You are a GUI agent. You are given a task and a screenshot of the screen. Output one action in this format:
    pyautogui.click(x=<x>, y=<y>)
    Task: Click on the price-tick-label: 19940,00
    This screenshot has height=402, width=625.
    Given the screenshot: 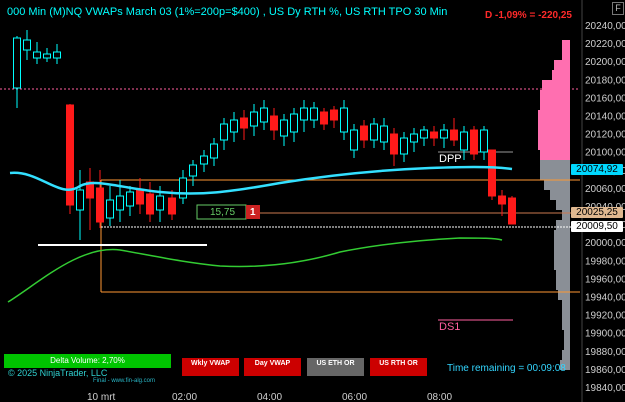 What is the action you would take?
    pyautogui.click(x=605, y=298)
    